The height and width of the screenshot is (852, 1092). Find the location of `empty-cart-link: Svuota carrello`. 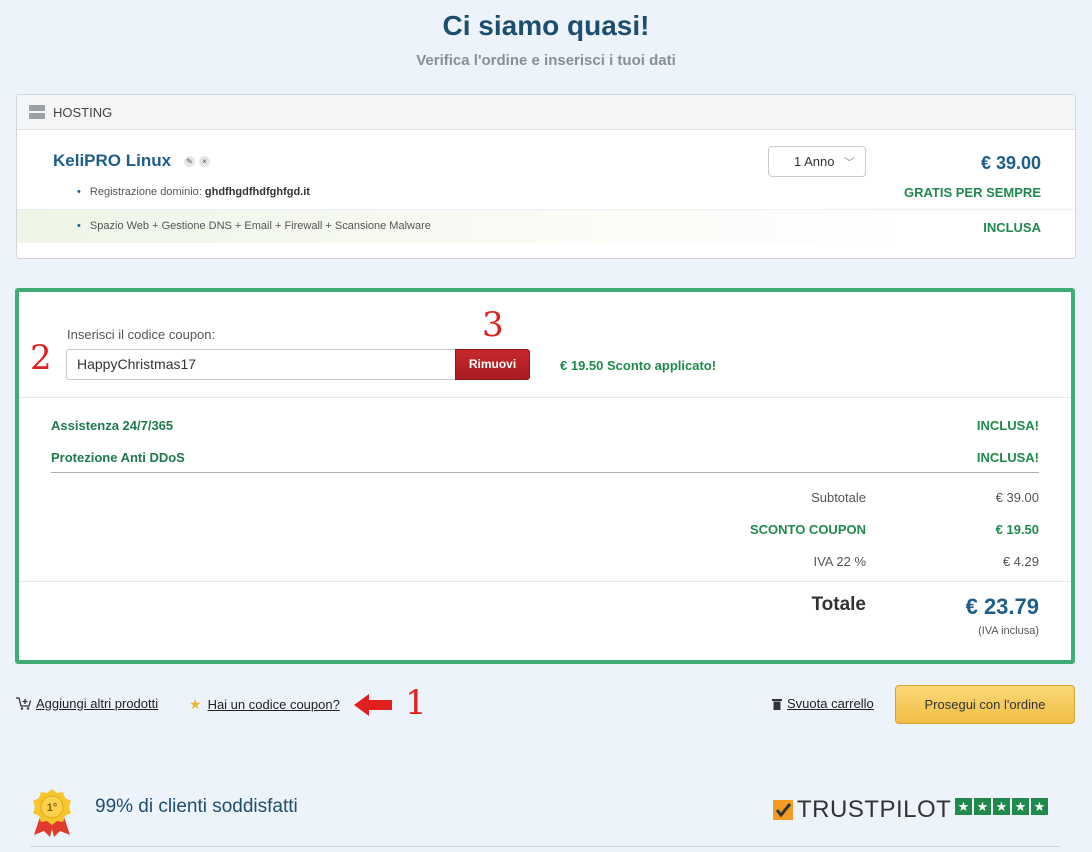

empty-cart-link: Svuota carrello is located at coordinates (823, 703).